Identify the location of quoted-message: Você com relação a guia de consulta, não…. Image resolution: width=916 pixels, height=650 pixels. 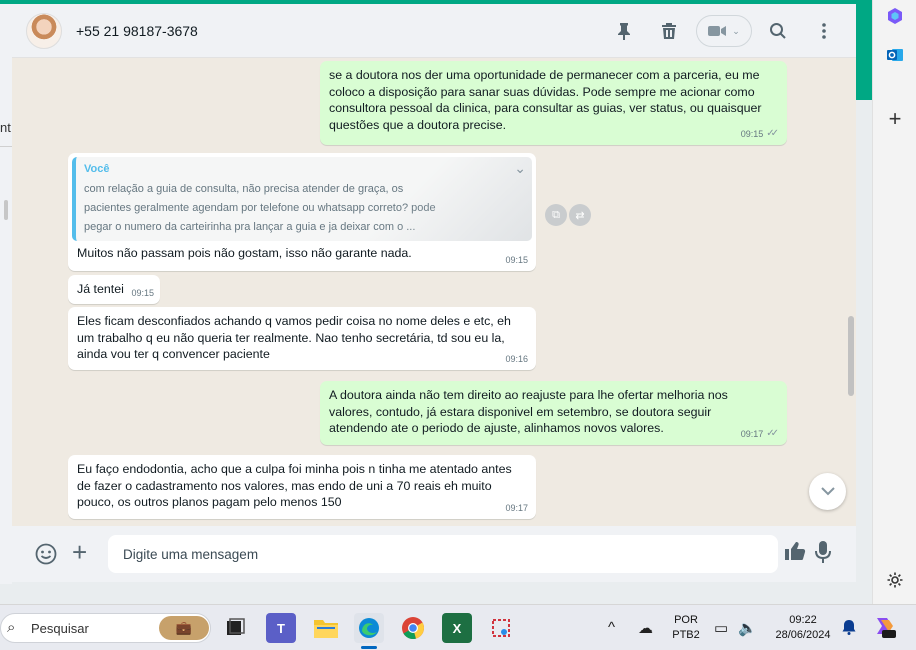
(302, 199).